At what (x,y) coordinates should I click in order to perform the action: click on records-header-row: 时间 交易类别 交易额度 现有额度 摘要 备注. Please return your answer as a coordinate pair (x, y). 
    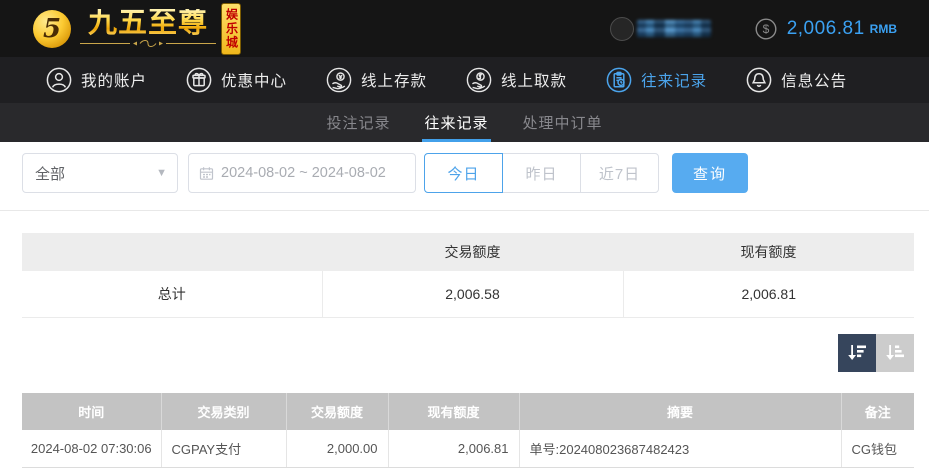
    Looking at the image, I should click on (468, 411).